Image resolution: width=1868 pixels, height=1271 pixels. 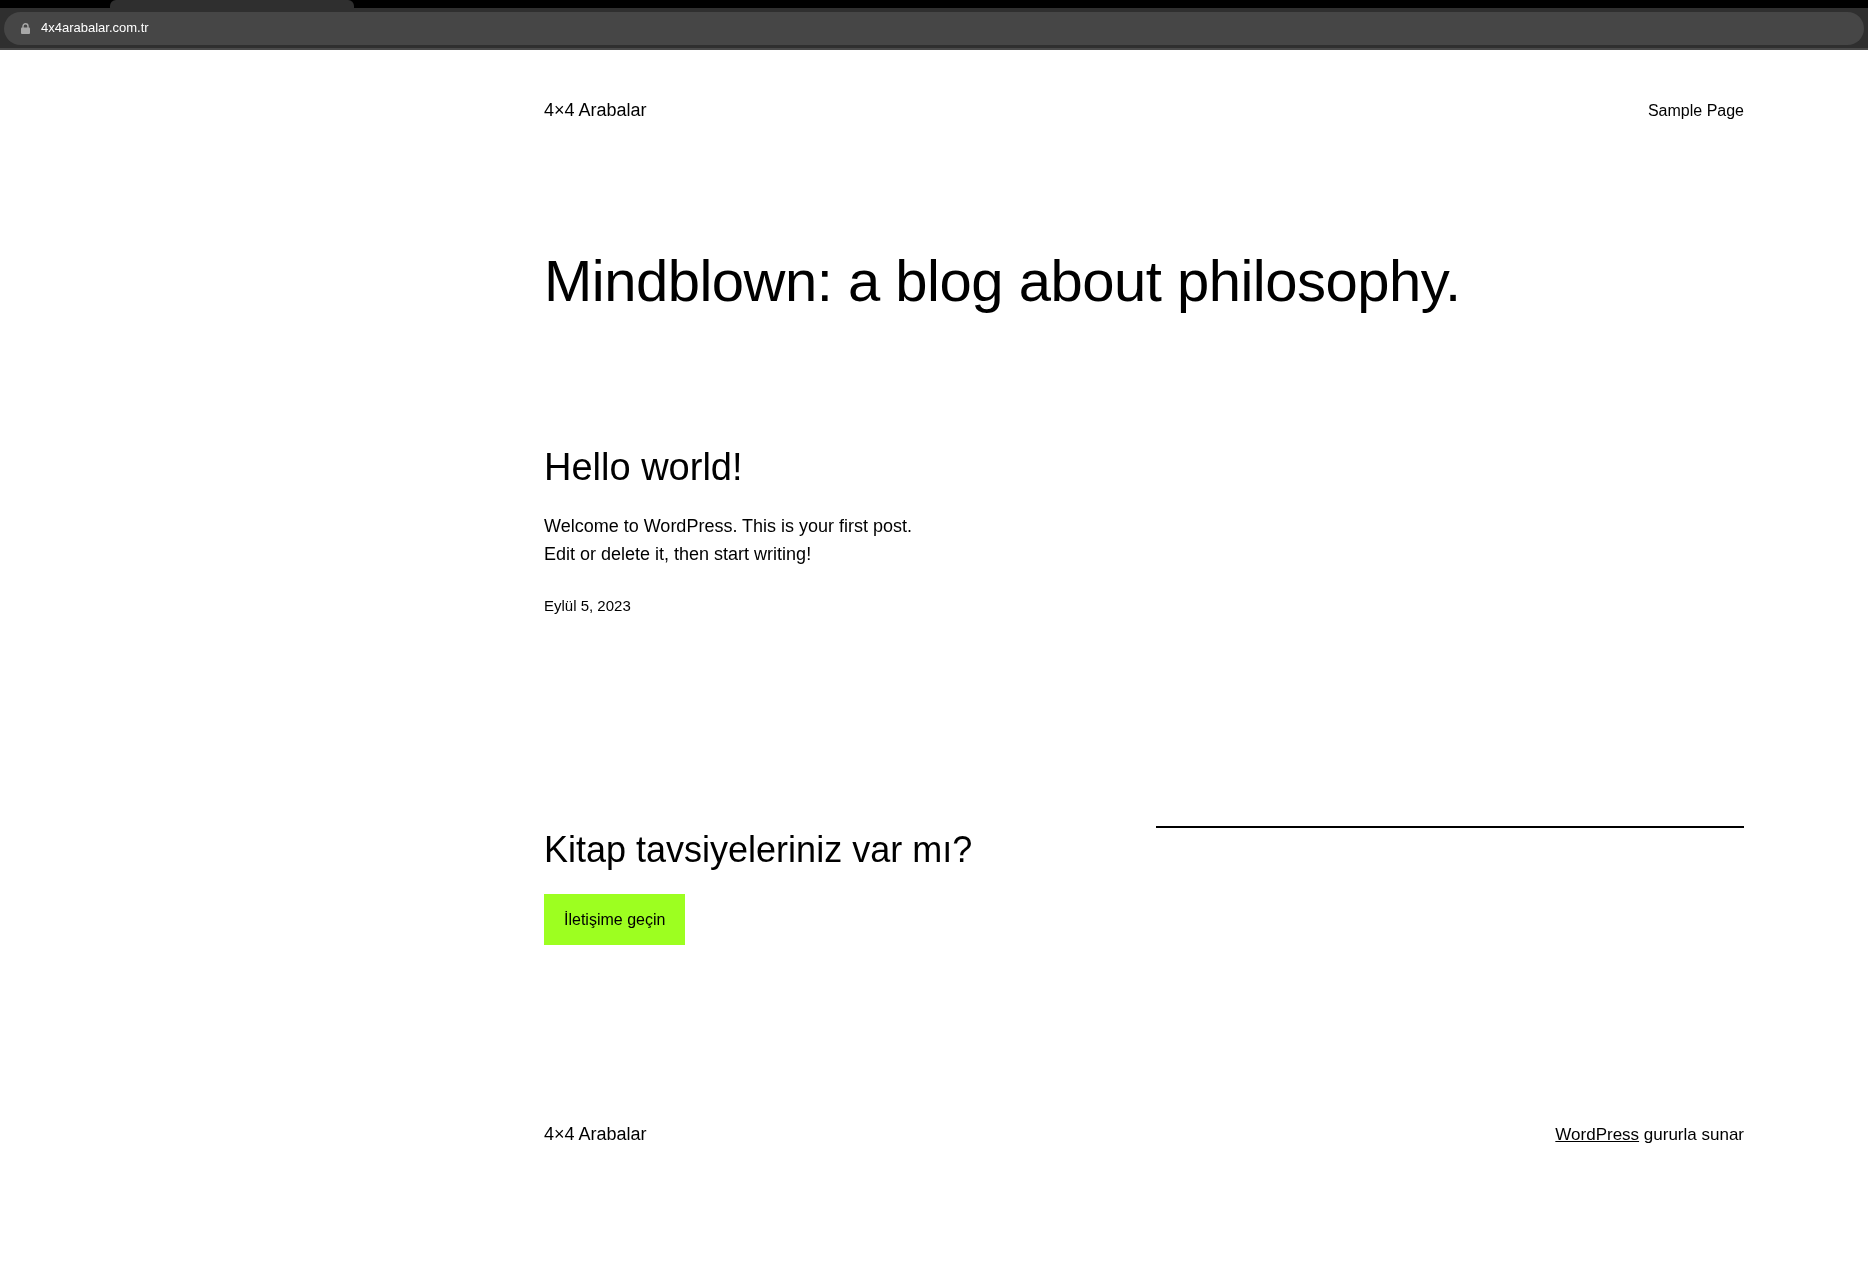 What do you see at coordinates (595, 110) in the screenshot?
I see `site-title-link: 4×4 Arabalar` at bounding box center [595, 110].